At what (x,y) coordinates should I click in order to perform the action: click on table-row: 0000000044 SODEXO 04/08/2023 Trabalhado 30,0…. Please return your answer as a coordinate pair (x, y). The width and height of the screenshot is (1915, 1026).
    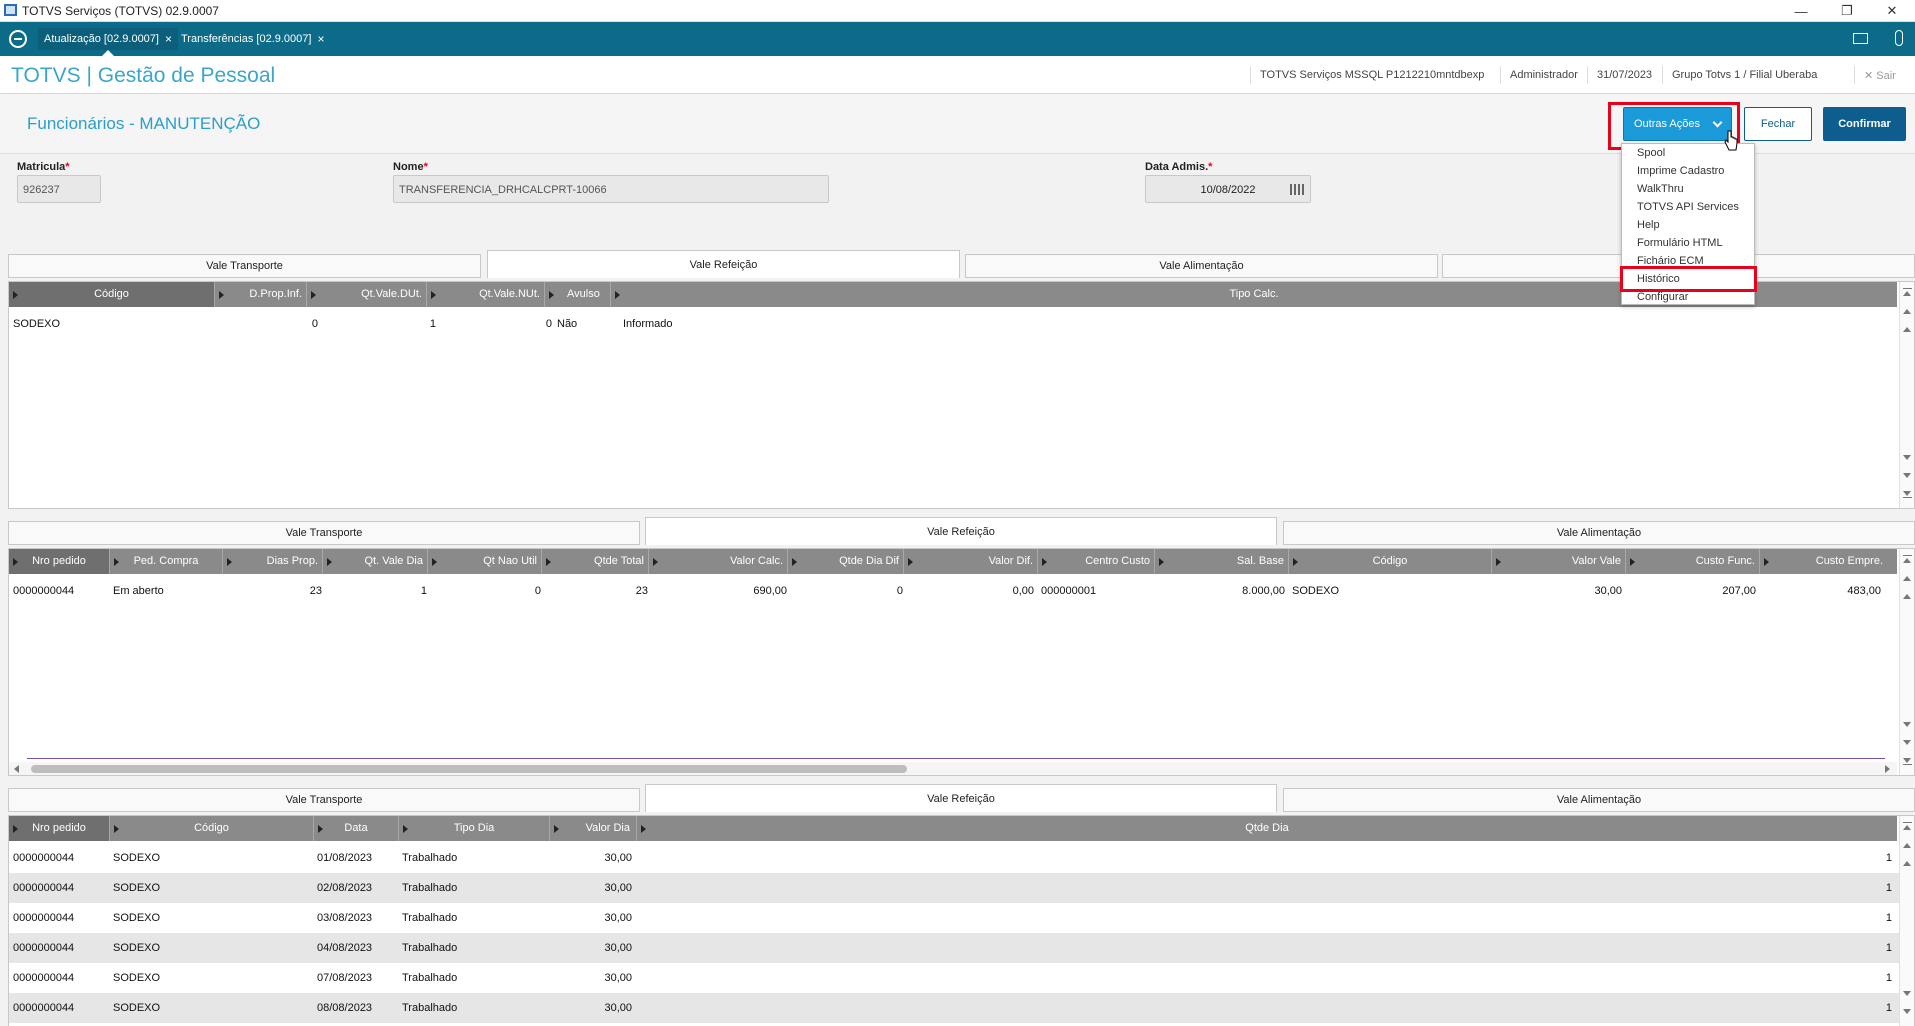
    Looking at the image, I should click on (961, 948).